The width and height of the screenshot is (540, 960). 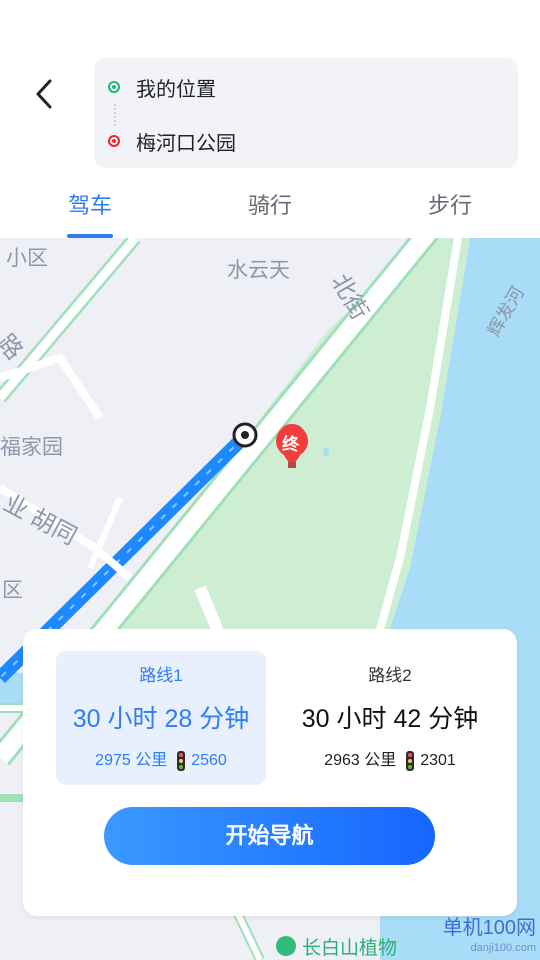 I want to click on travel-mode-tabs: 驾车 骑行 步行, so click(x=270, y=209).